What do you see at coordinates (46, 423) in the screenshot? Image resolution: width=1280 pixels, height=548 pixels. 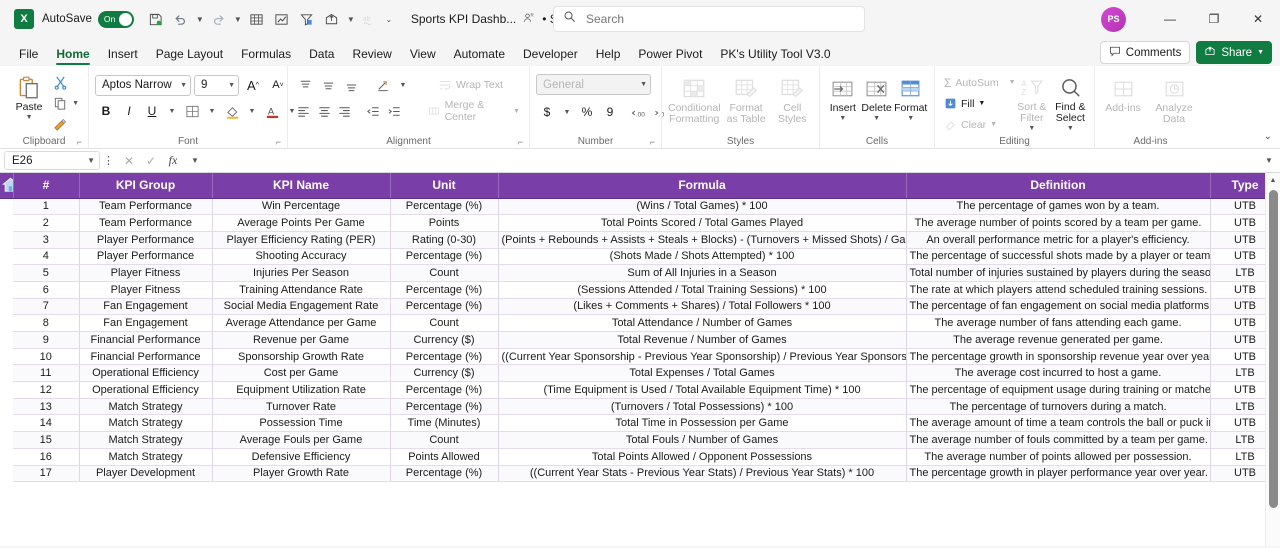 I see `cell-num: 14` at bounding box center [46, 423].